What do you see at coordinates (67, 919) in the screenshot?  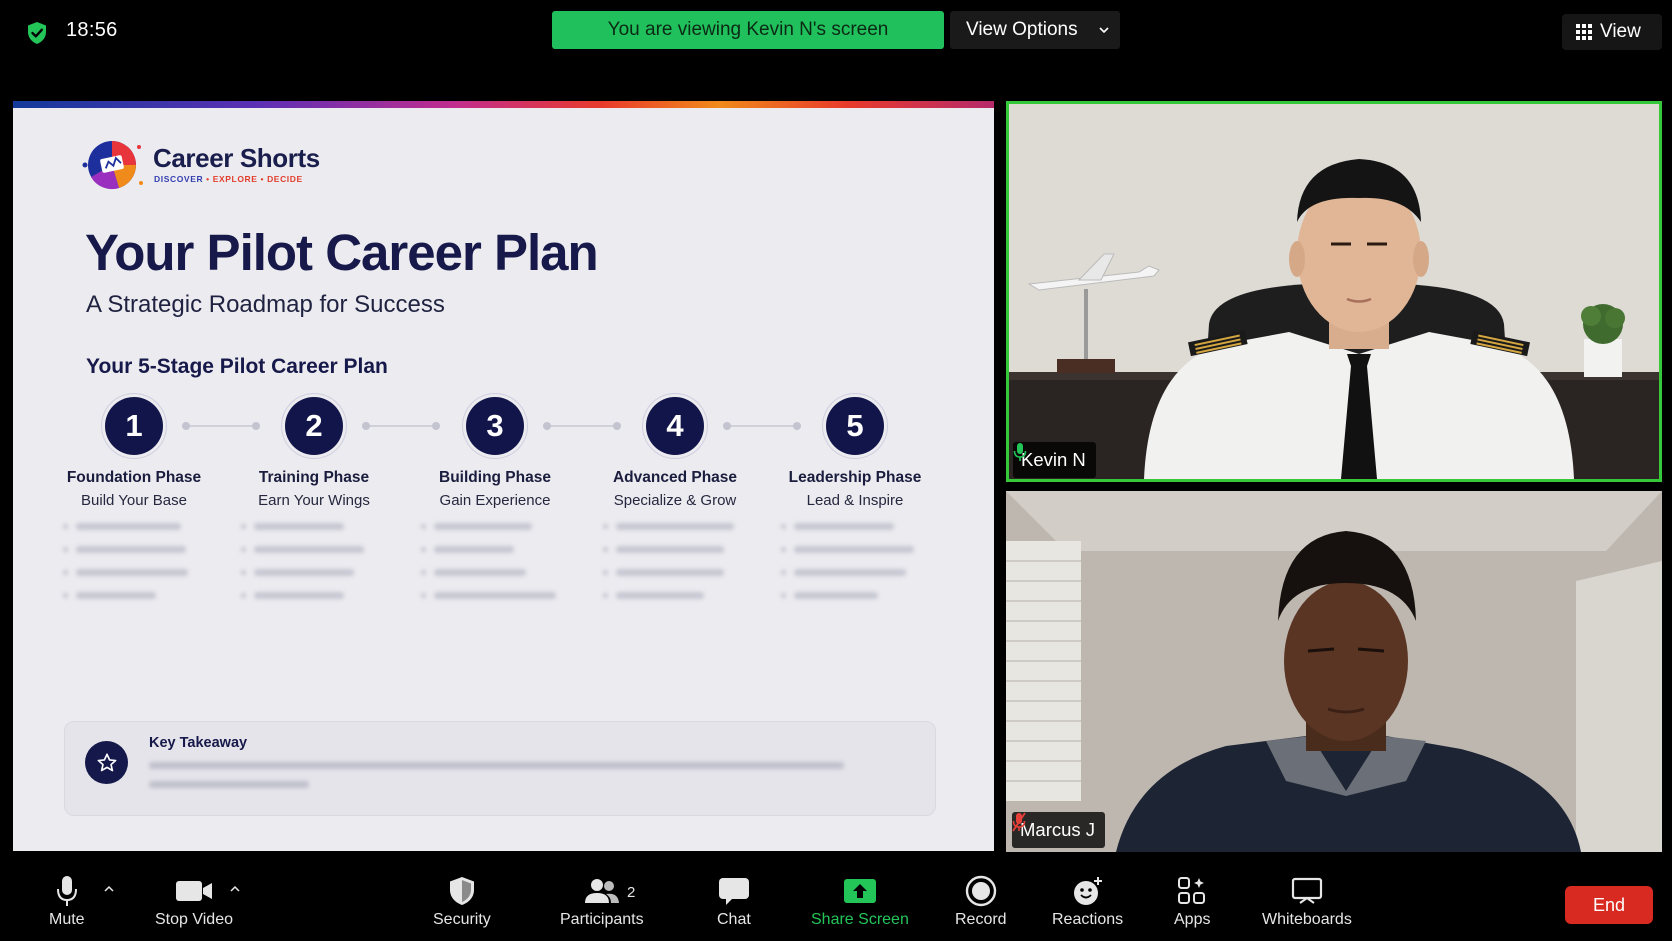 I see `mute-label: Mute` at bounding box center [67, 919].